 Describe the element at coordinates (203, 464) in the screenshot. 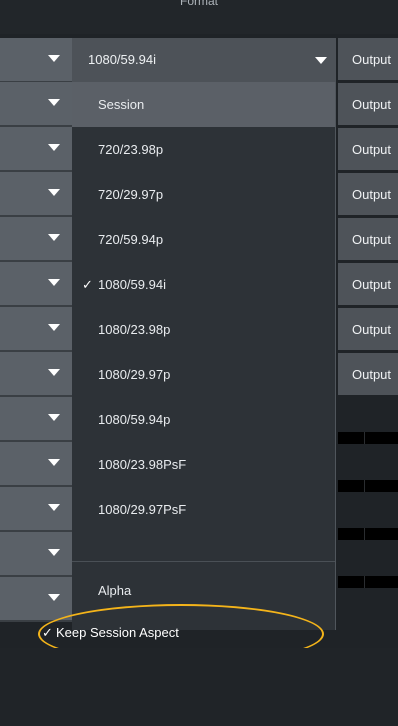

I see `menu-item-1080-23-98psf: 1080/23.98PsF` at that location.